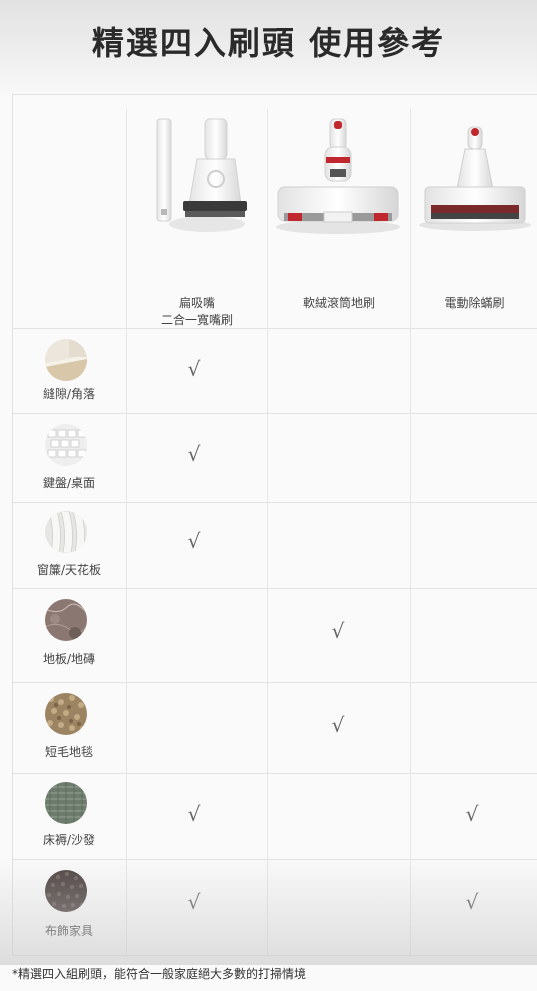  Describe the element at coordinates (69, 394) in the screenshot. I see `row-label: 縫隙/角落` at that location.